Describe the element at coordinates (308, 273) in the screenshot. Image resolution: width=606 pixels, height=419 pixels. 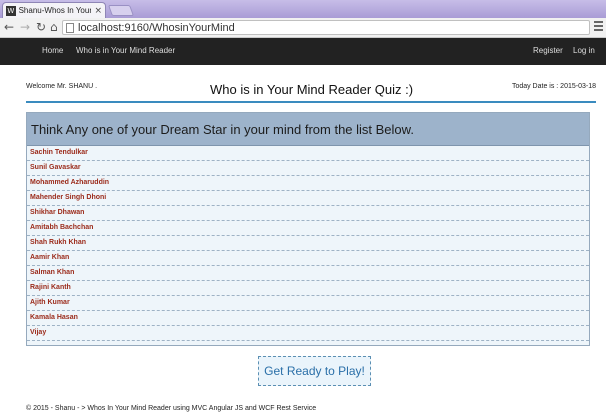
I see `list-item: Salman Khan` at that location.